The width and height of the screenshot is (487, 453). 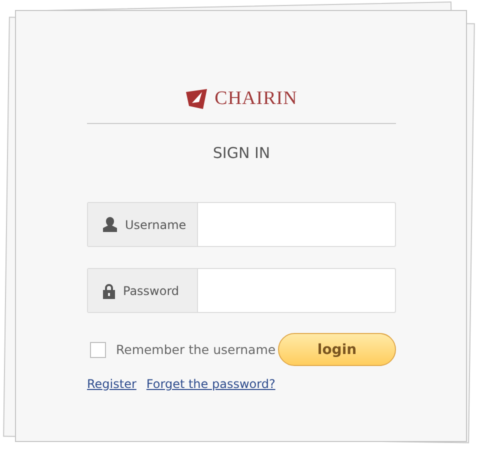 What do you see at coordinates (151, 291) in the screenshot?
I see `field-label: Password` at bounding box center [151, 291].